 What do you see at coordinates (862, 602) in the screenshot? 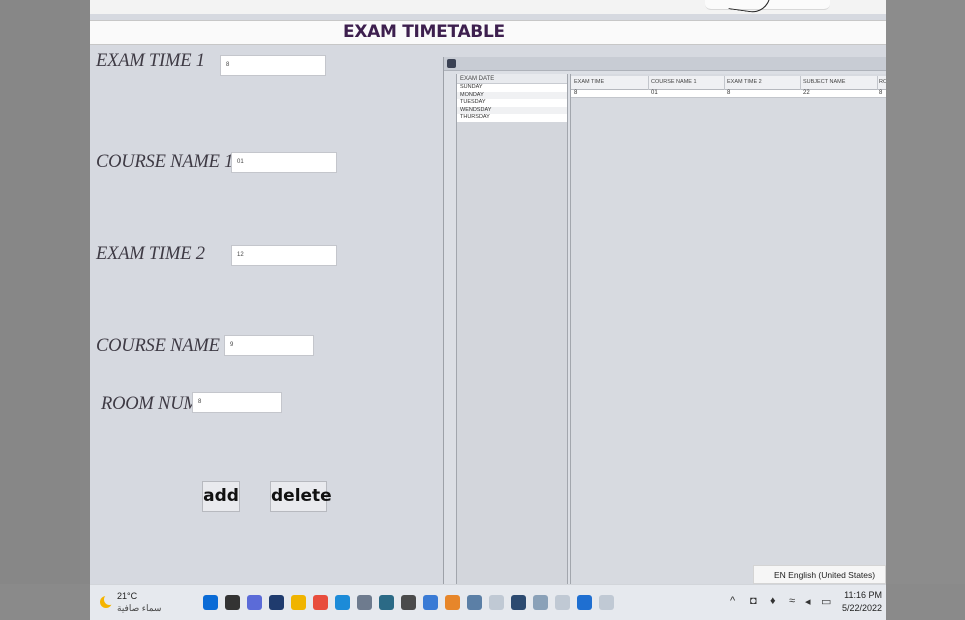
I see `system-clock: 11:16 PM 5/22/2022` at bounding box center [862, 602].